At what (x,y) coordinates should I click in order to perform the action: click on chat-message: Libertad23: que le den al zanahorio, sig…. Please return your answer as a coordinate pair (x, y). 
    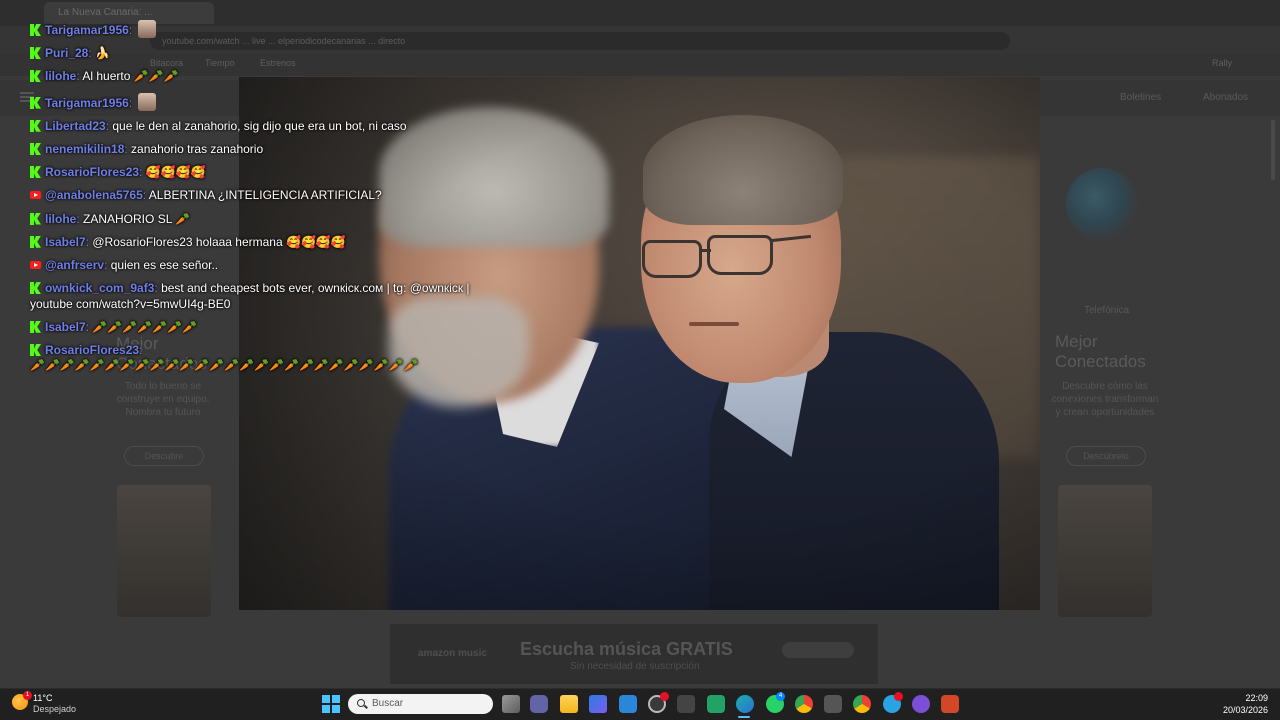
    Looking at the image, I should click on (265, 127).